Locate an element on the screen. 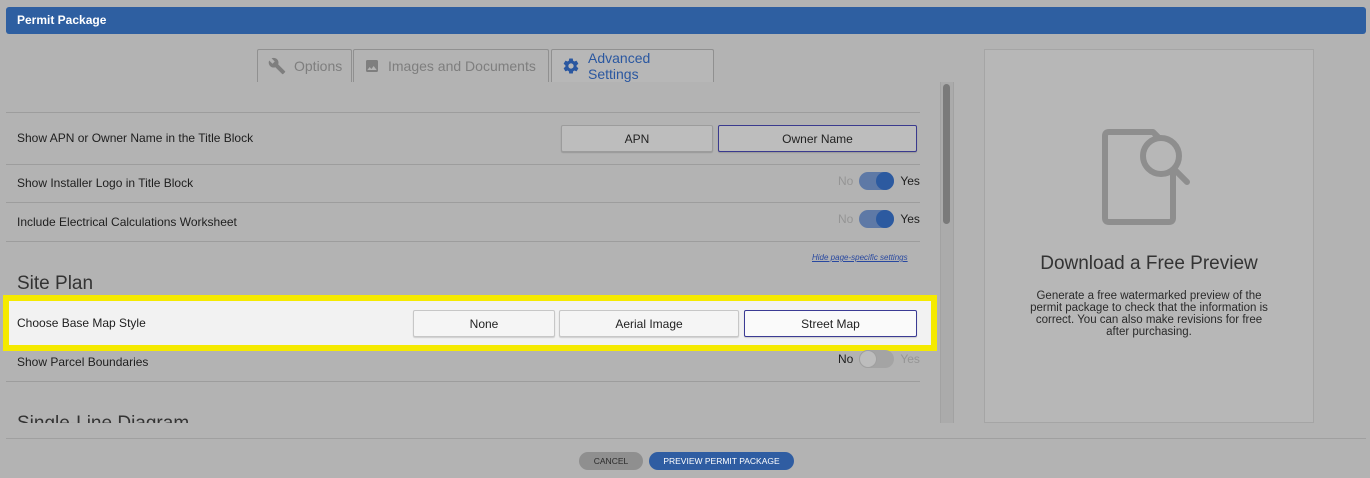 This screenshot has height=478, width=1370. tab-advanced-settings: Advanced Settings is located at coordinates (632, 65).